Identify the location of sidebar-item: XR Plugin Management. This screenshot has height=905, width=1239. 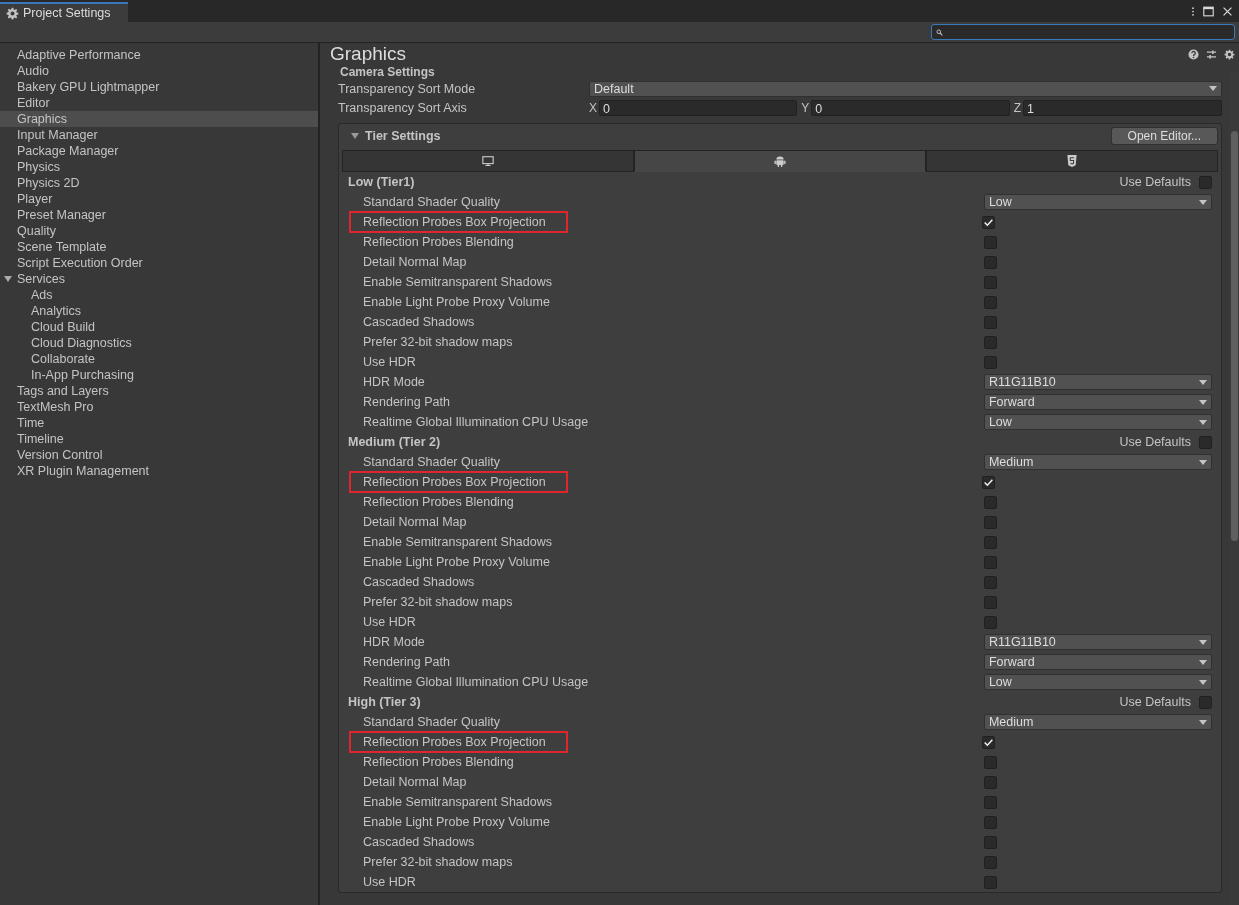
(159, 471).